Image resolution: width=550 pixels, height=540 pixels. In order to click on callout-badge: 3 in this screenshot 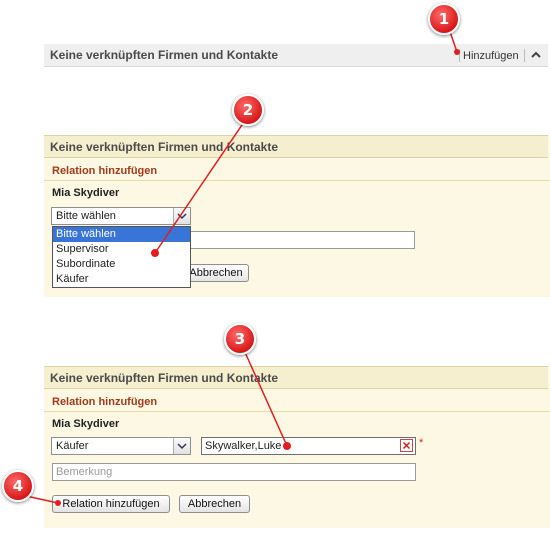, I will do `click(240, 339)`.